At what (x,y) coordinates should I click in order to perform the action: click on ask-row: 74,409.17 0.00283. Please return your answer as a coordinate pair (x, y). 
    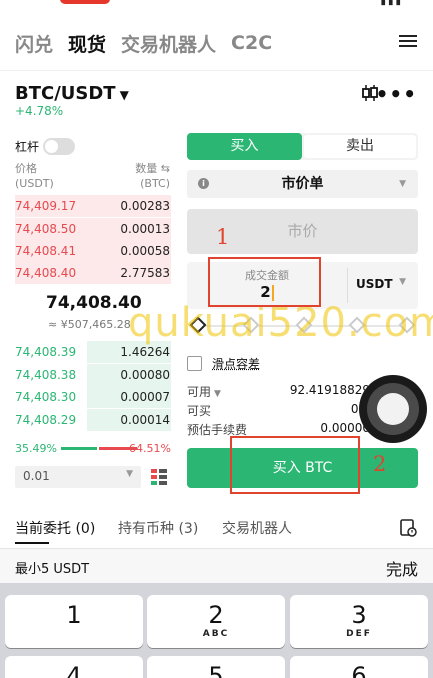
    Looking at the image, I should click on (93, 206).